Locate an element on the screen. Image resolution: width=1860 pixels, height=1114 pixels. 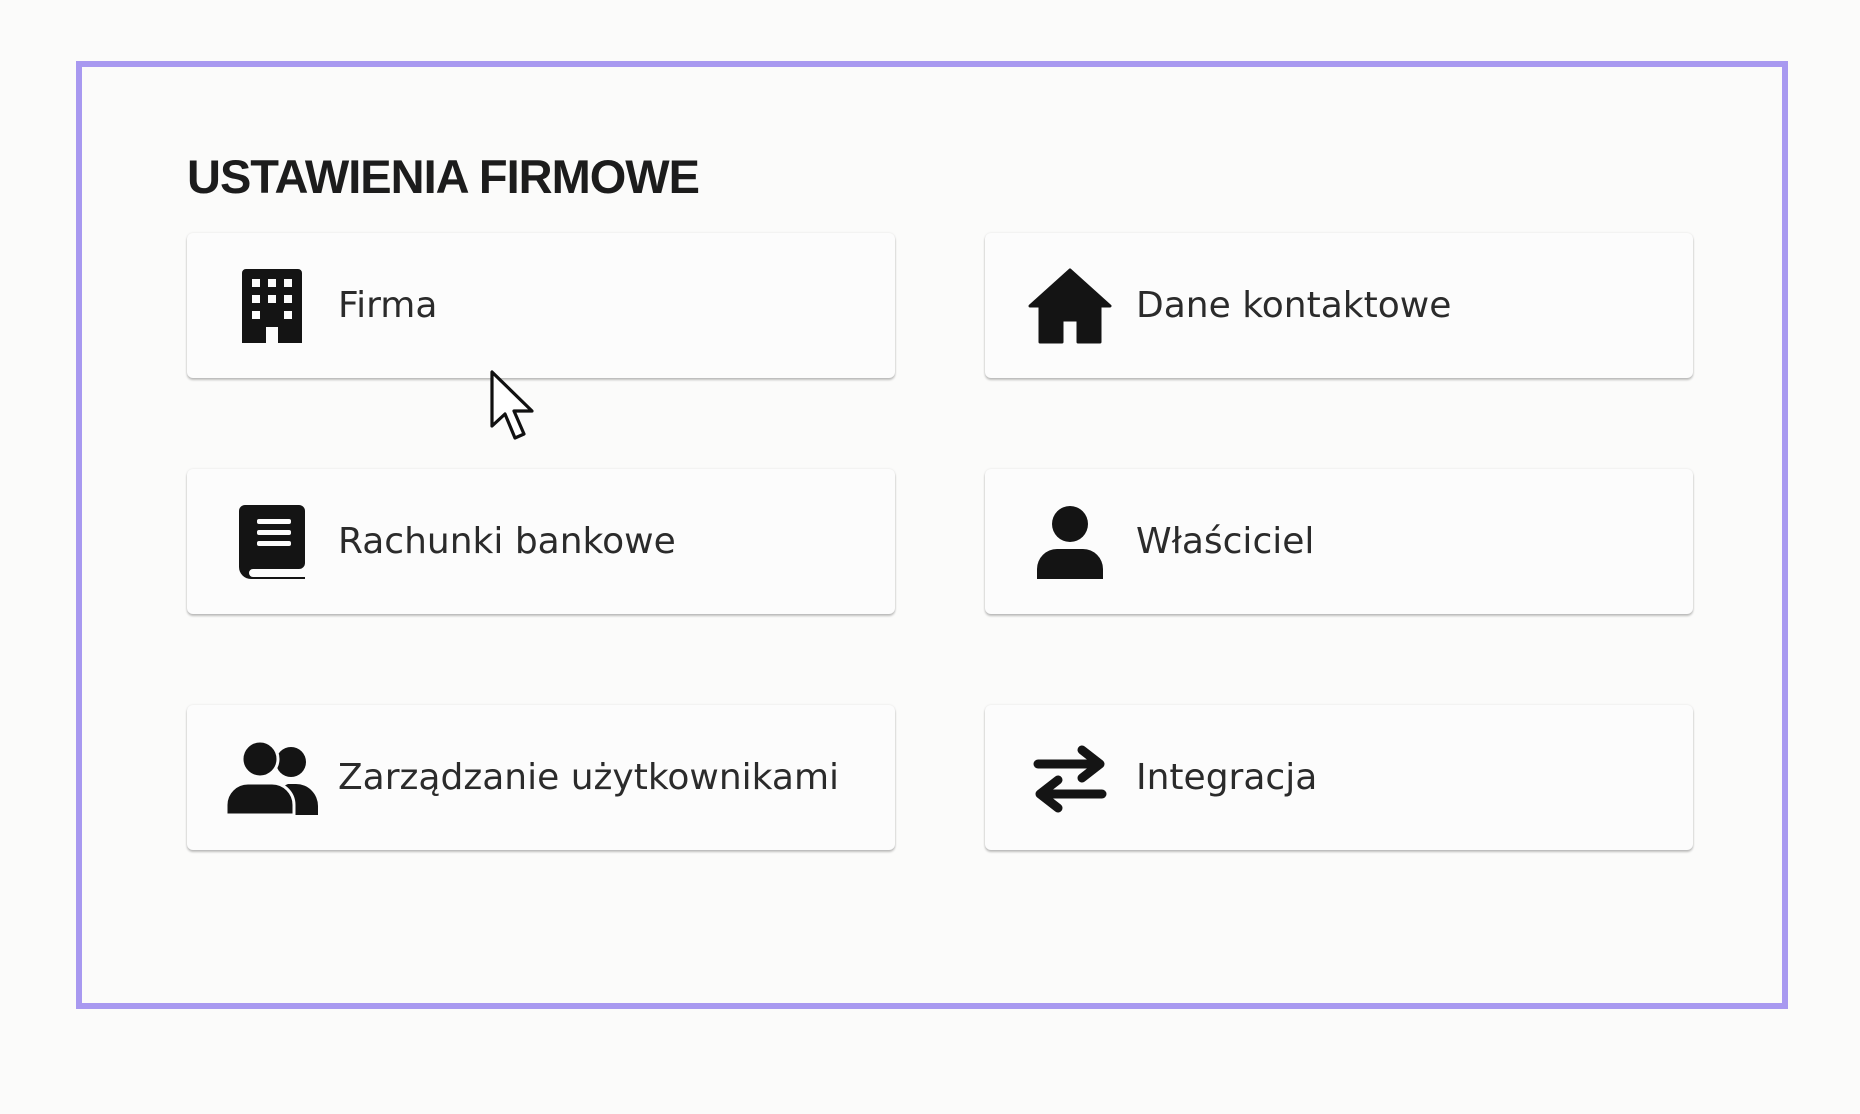
settings-card-dane-kontaktowe: Dane kontaktowe is located at coordinates (1339, 305).